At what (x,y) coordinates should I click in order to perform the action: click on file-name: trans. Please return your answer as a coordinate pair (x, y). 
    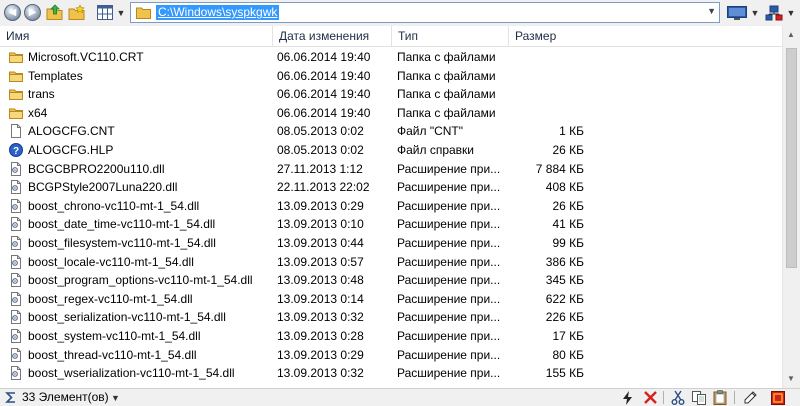
    Looking at the image, I should click on (41, 94).